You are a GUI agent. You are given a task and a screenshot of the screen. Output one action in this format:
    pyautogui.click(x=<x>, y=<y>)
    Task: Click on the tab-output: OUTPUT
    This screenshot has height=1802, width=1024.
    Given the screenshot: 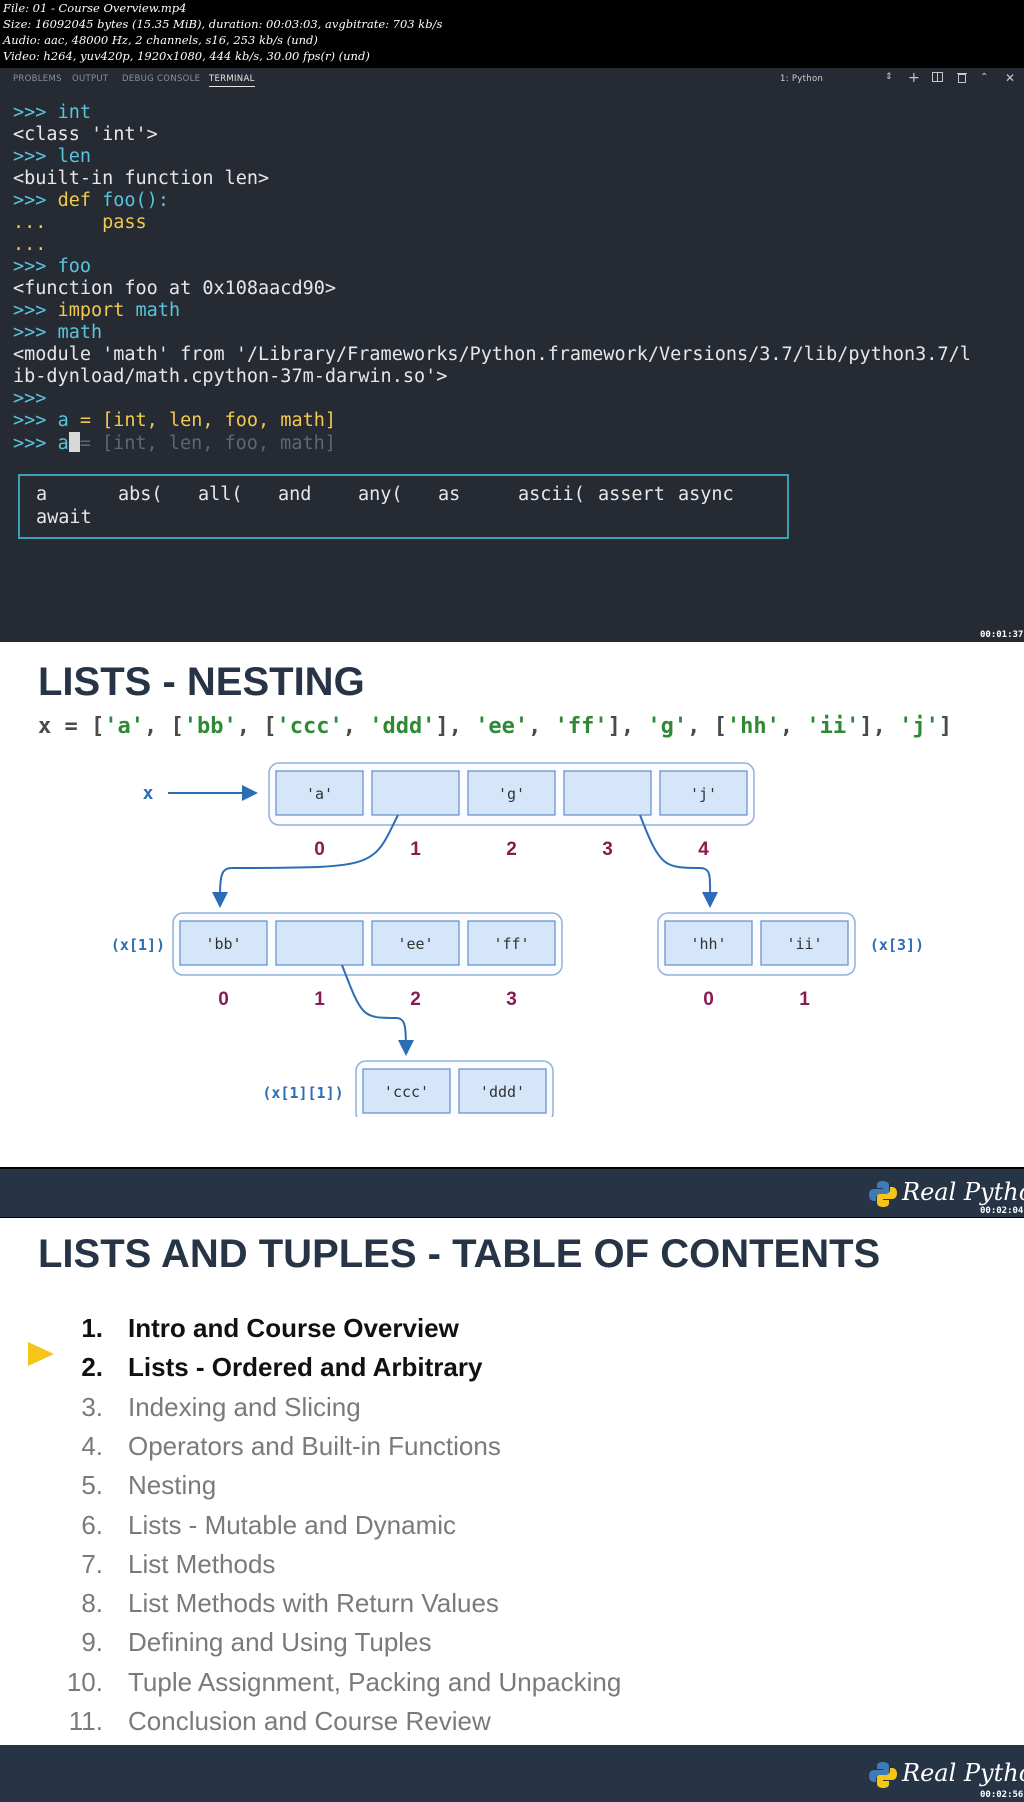 What is the action you would take?
    pyautogui.click(x=90, y=79)
    